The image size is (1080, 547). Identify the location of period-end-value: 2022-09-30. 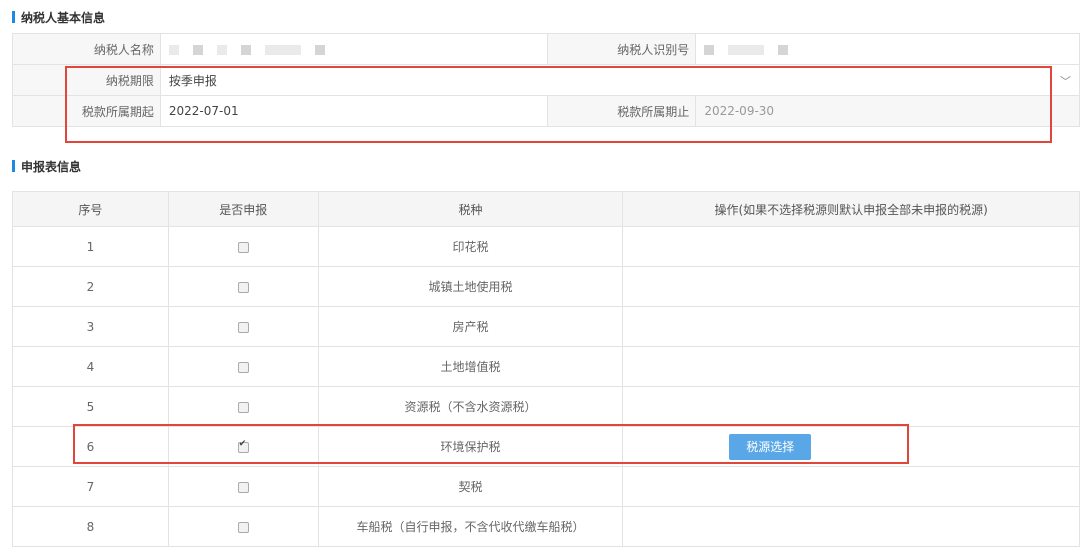
(887, 111).